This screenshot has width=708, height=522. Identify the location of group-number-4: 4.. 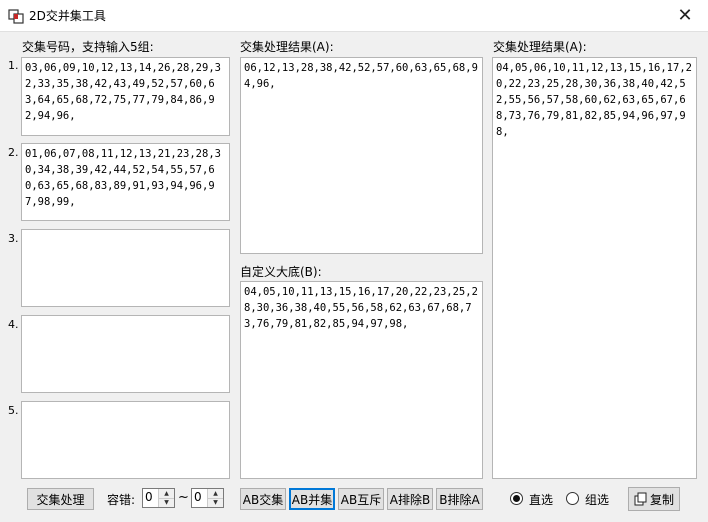
(13, 324).